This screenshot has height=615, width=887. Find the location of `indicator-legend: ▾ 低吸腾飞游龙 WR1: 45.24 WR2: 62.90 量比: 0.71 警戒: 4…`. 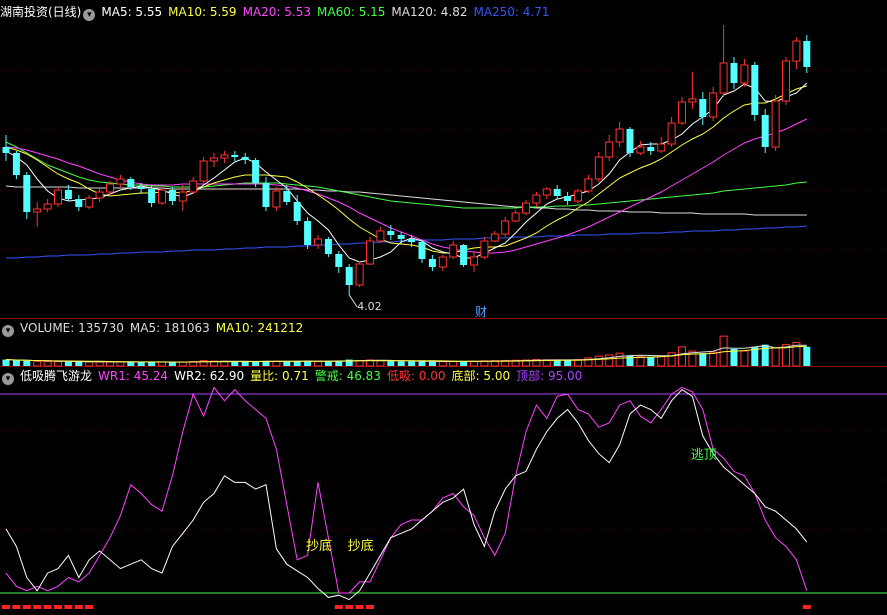

indicator-legend: ▾ 低吸腾飞游龙 WR1: 45.24 WR2: 62.90 量比: 0.71 警戒: 4… is located at coordinates (294, 376).